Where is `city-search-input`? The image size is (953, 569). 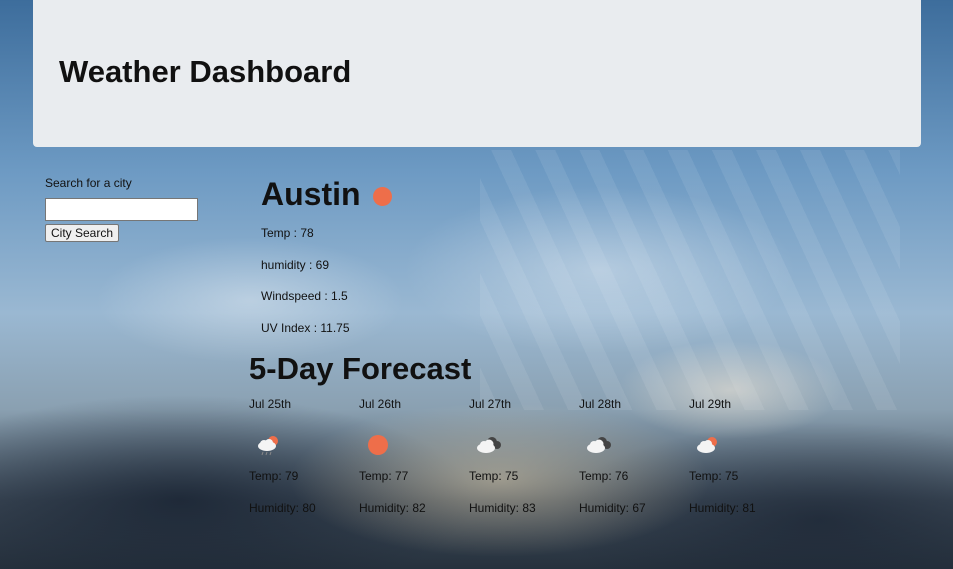 city-search-input is located at coordinates (121, 209).